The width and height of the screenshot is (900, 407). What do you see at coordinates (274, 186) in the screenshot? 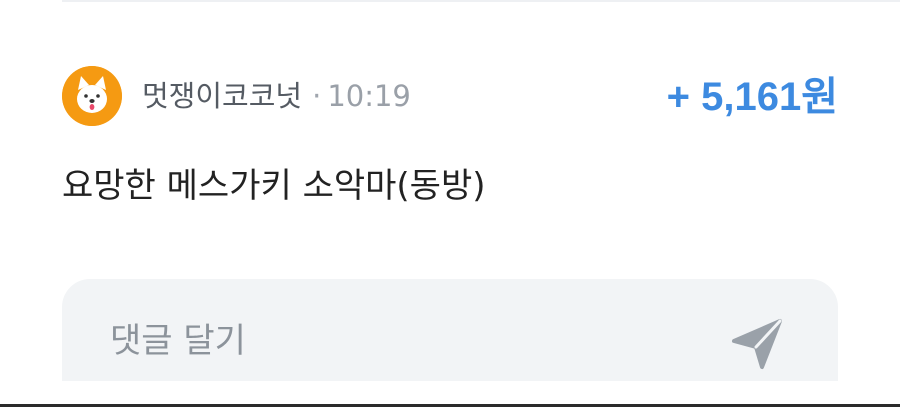
I see `post-message: 요망한 메스가키 소악마(동방)` at bounding box center [274, 186].